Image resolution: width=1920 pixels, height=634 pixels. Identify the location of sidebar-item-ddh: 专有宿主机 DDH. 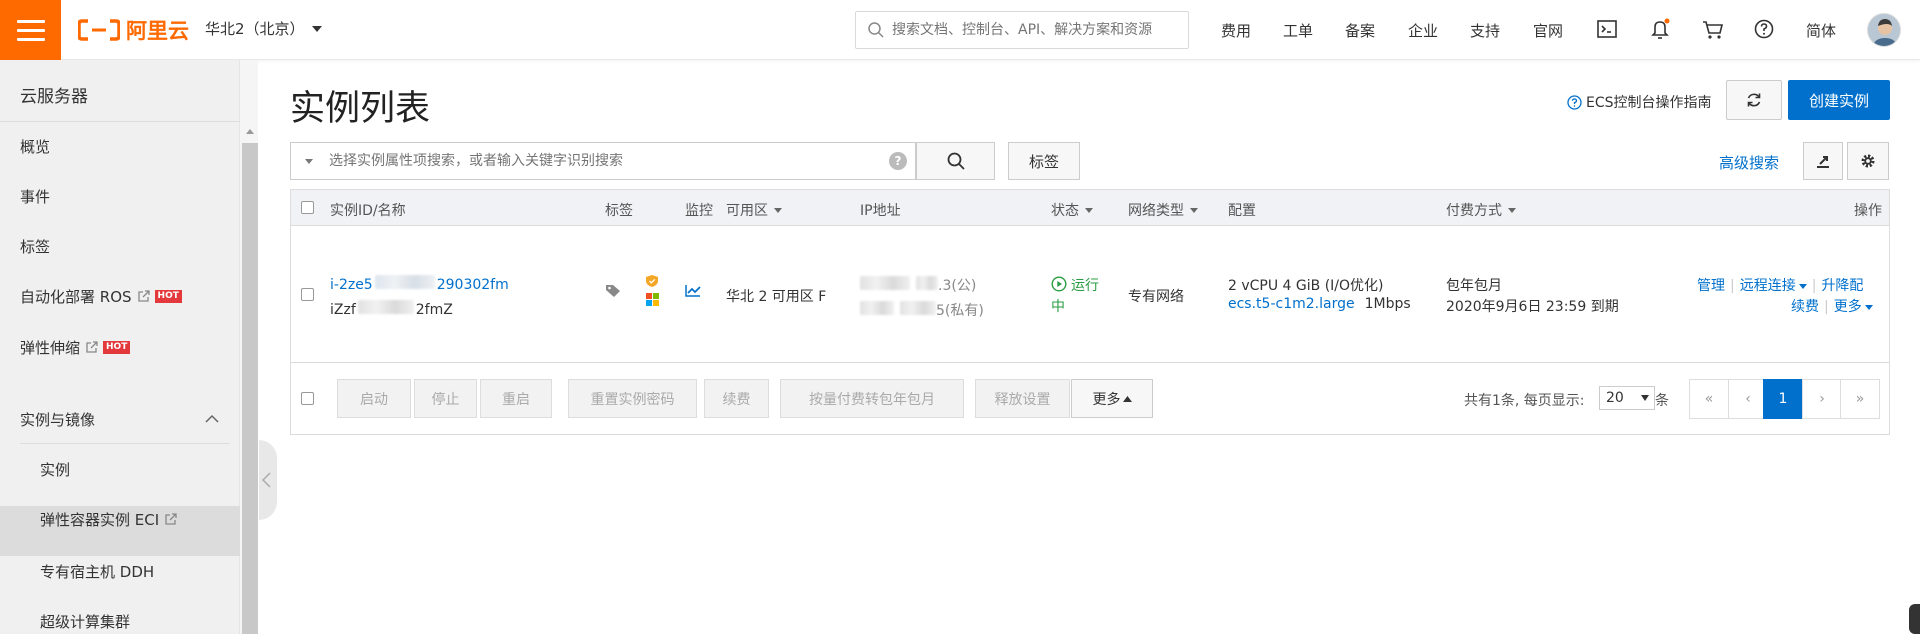
(97, 571).